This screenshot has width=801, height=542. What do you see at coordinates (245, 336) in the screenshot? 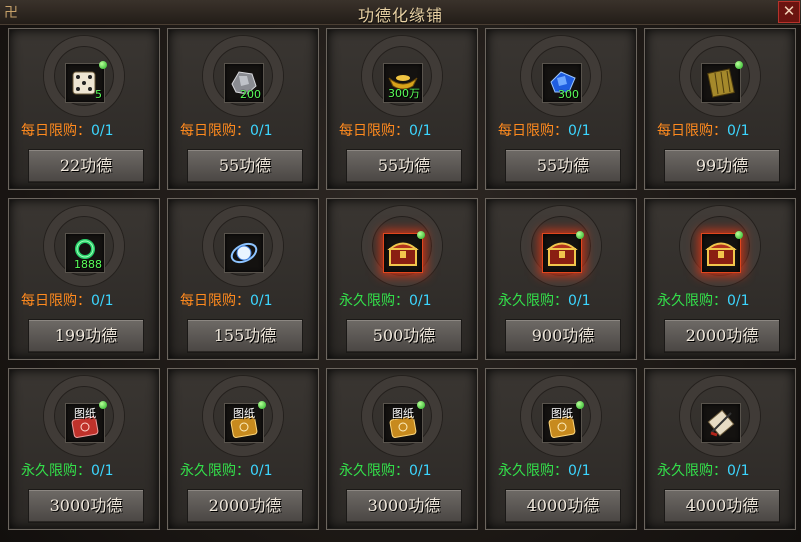
I see `buy-button: 155功德` at bounding box center [245, 336].